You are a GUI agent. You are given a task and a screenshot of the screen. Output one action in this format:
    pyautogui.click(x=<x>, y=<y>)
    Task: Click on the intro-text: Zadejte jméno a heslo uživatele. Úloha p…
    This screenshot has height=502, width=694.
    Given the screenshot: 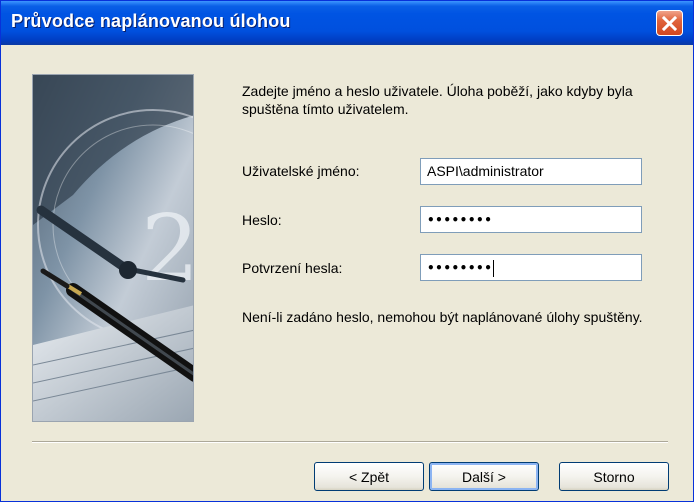 What is the action you would take?
    pyautogui.click(x=437, y=100)
    